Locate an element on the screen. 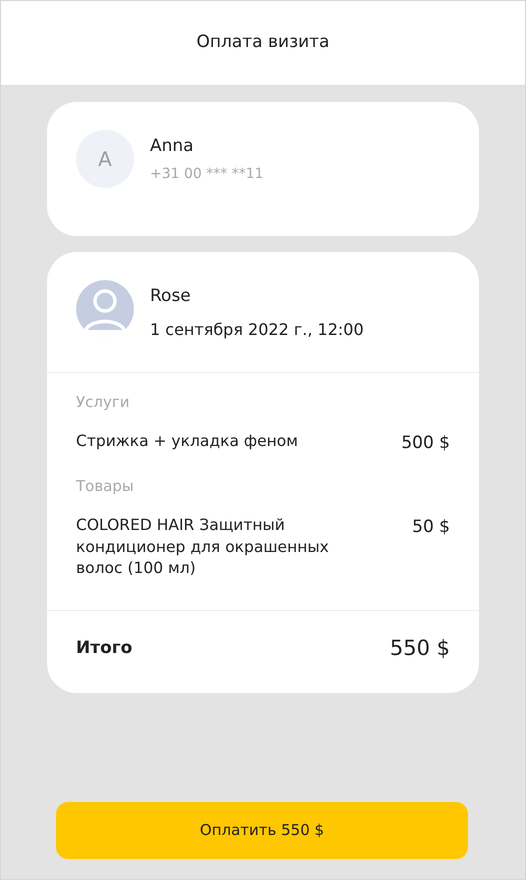 This screenshot has width=526, height=880. pay-button: Оплатить 550 $ is located at coordinates (262, 830).